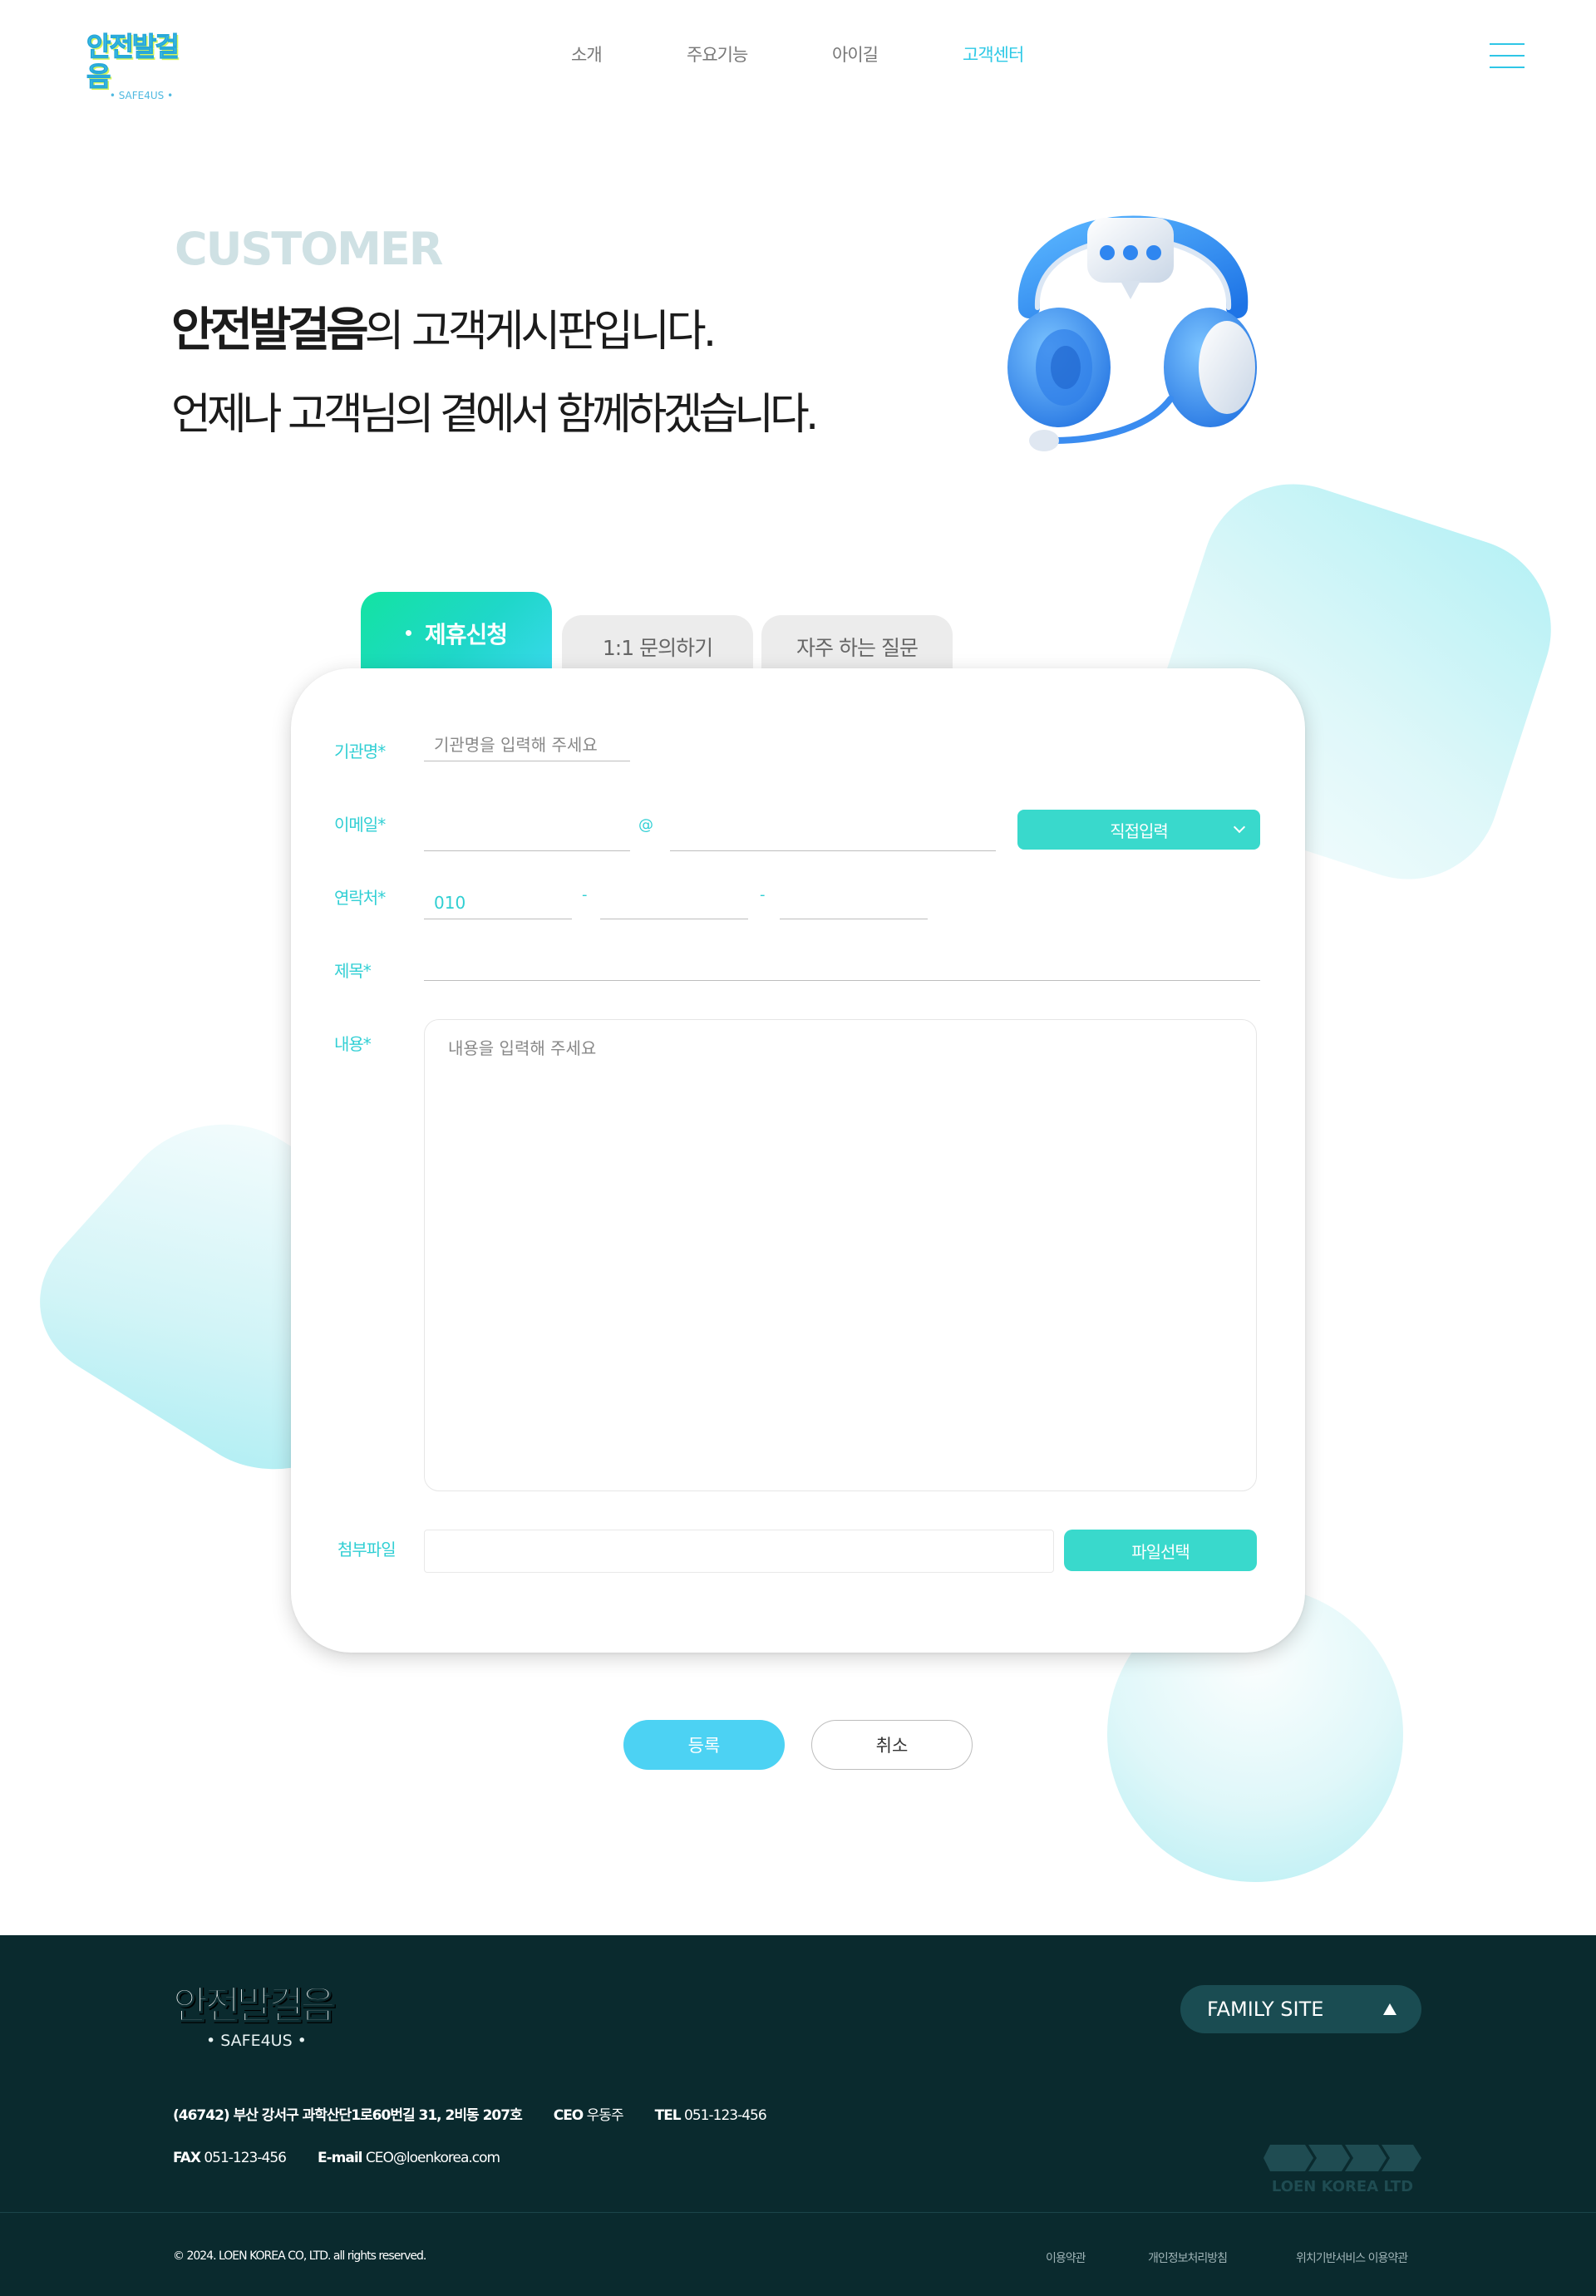  Describe the element at coordinates (309, 249) in the screenshot. I see `hero-eyebrow: CUSTOMER` at that location.